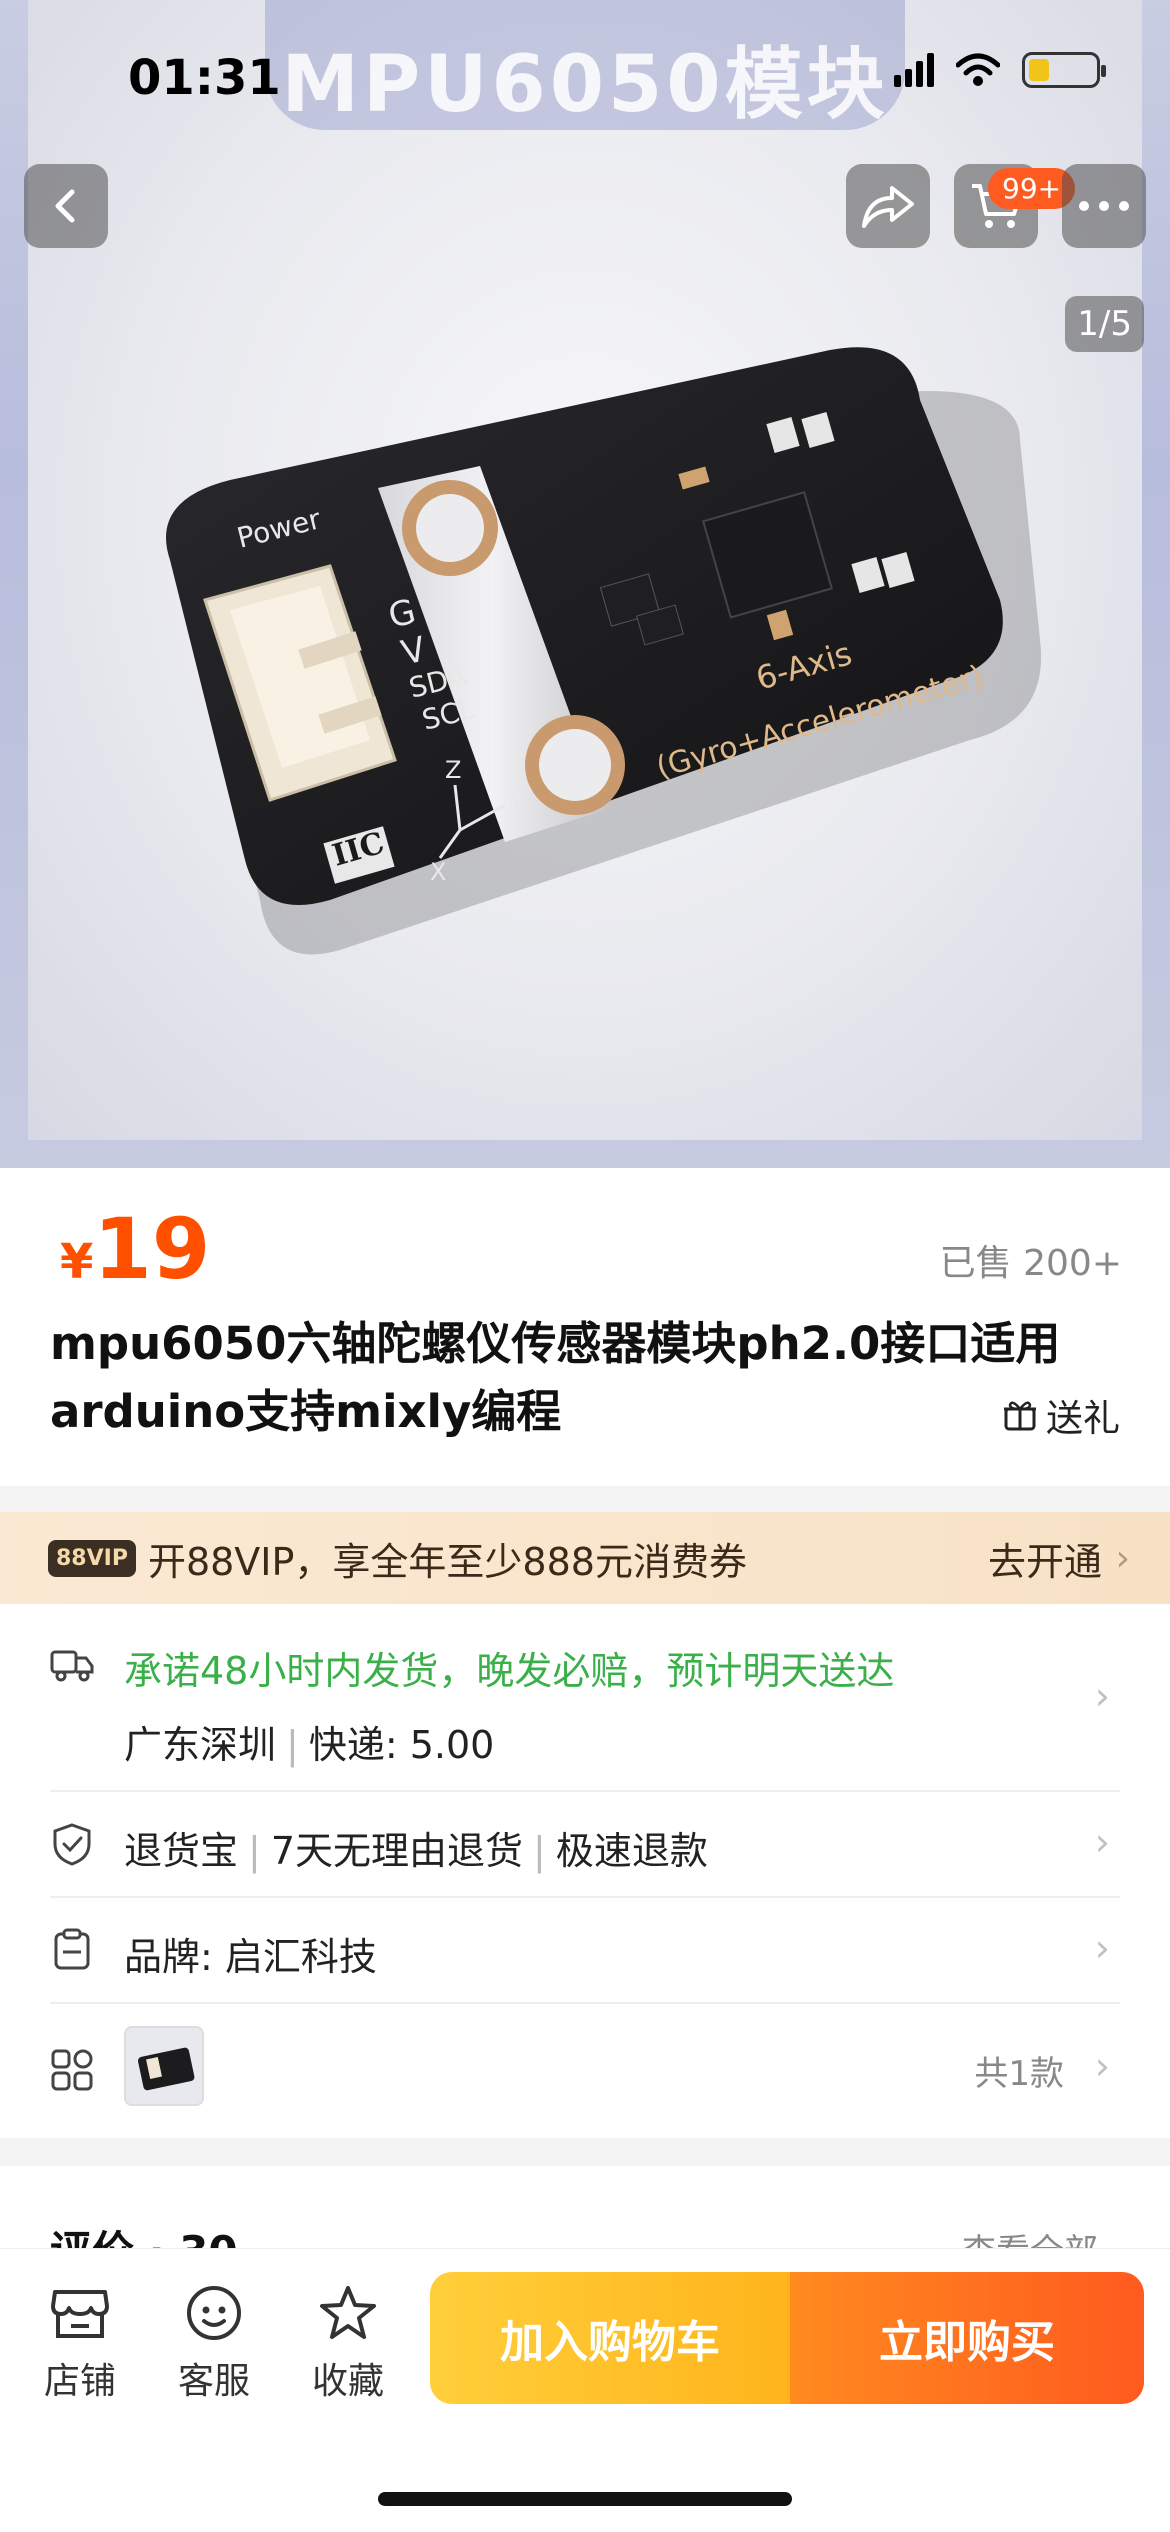 The height and width of the screenshot is (2532, 1170). I want to click on return-service-3: 极速退款, so click(631, 1851).